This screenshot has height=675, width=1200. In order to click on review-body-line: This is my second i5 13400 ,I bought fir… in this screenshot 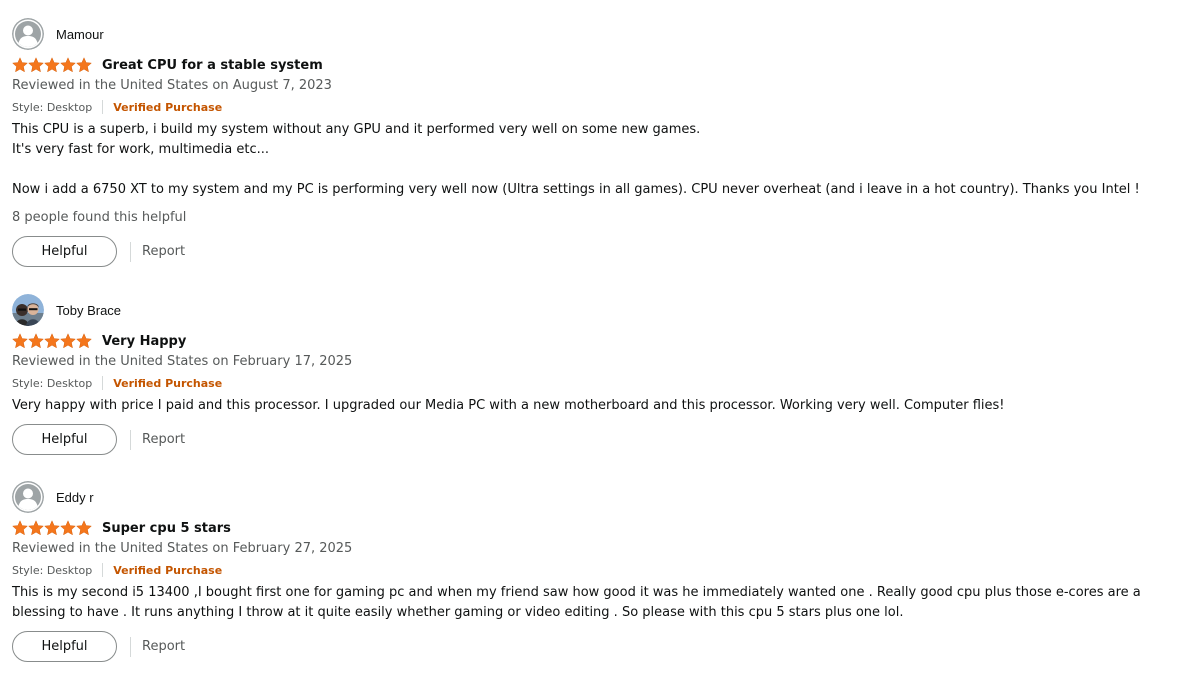, I will do `click(576, 592)`.